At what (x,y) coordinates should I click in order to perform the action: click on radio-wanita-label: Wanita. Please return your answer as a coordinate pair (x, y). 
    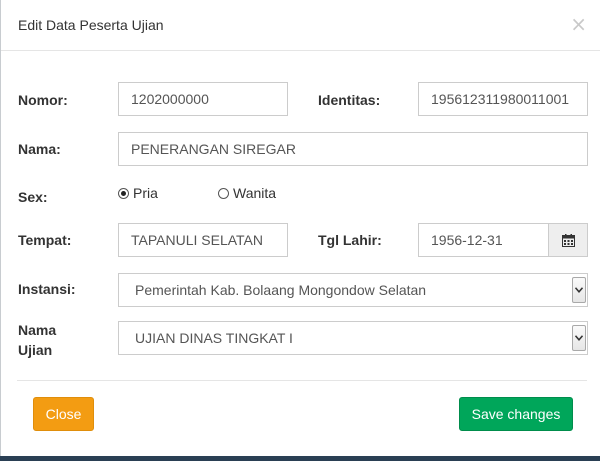
    Looking at the image, I should click on (255, 193).